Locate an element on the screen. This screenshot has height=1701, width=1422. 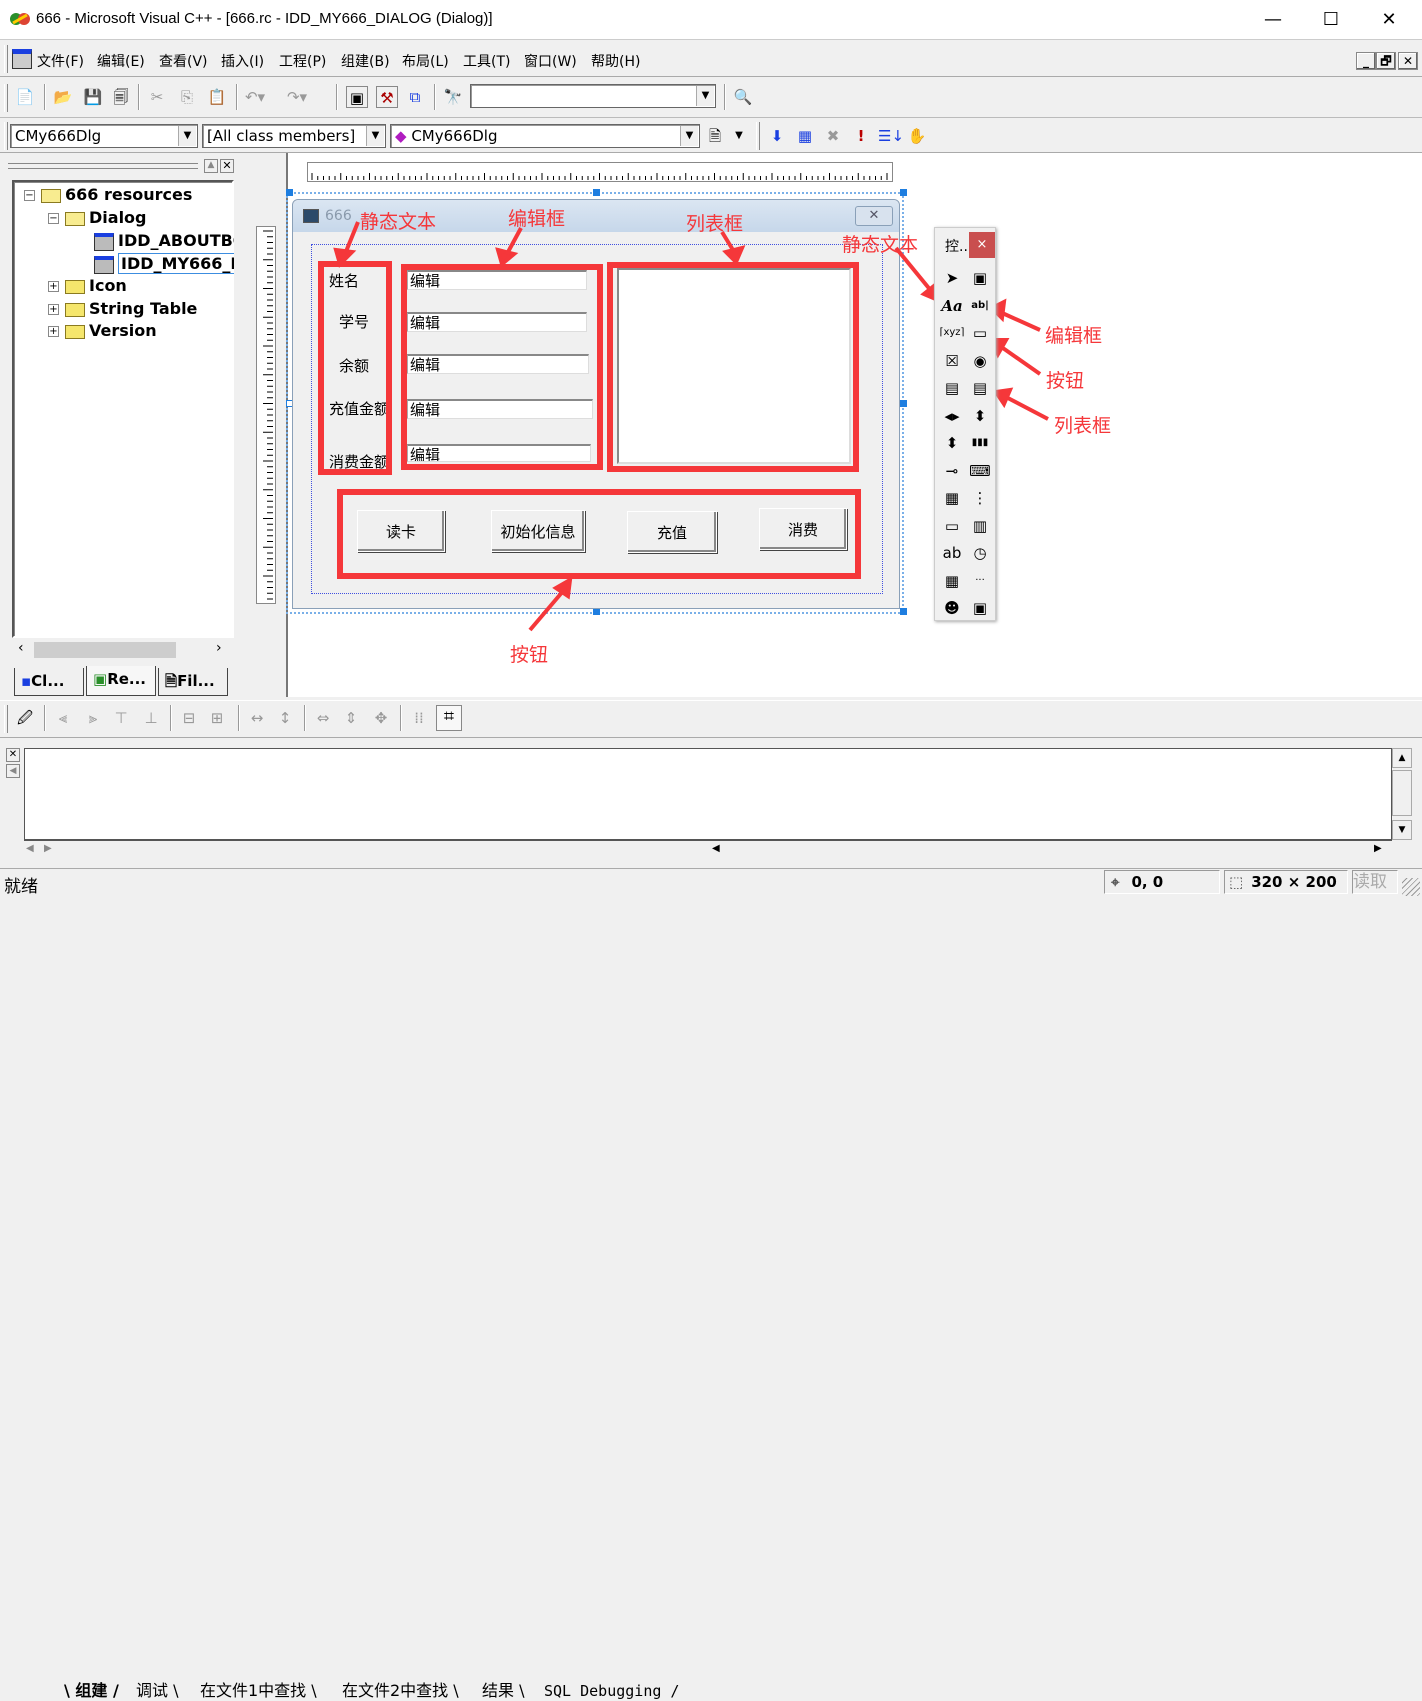
palette-ip-address-icon: ··· is located at coordinates (980, 581).